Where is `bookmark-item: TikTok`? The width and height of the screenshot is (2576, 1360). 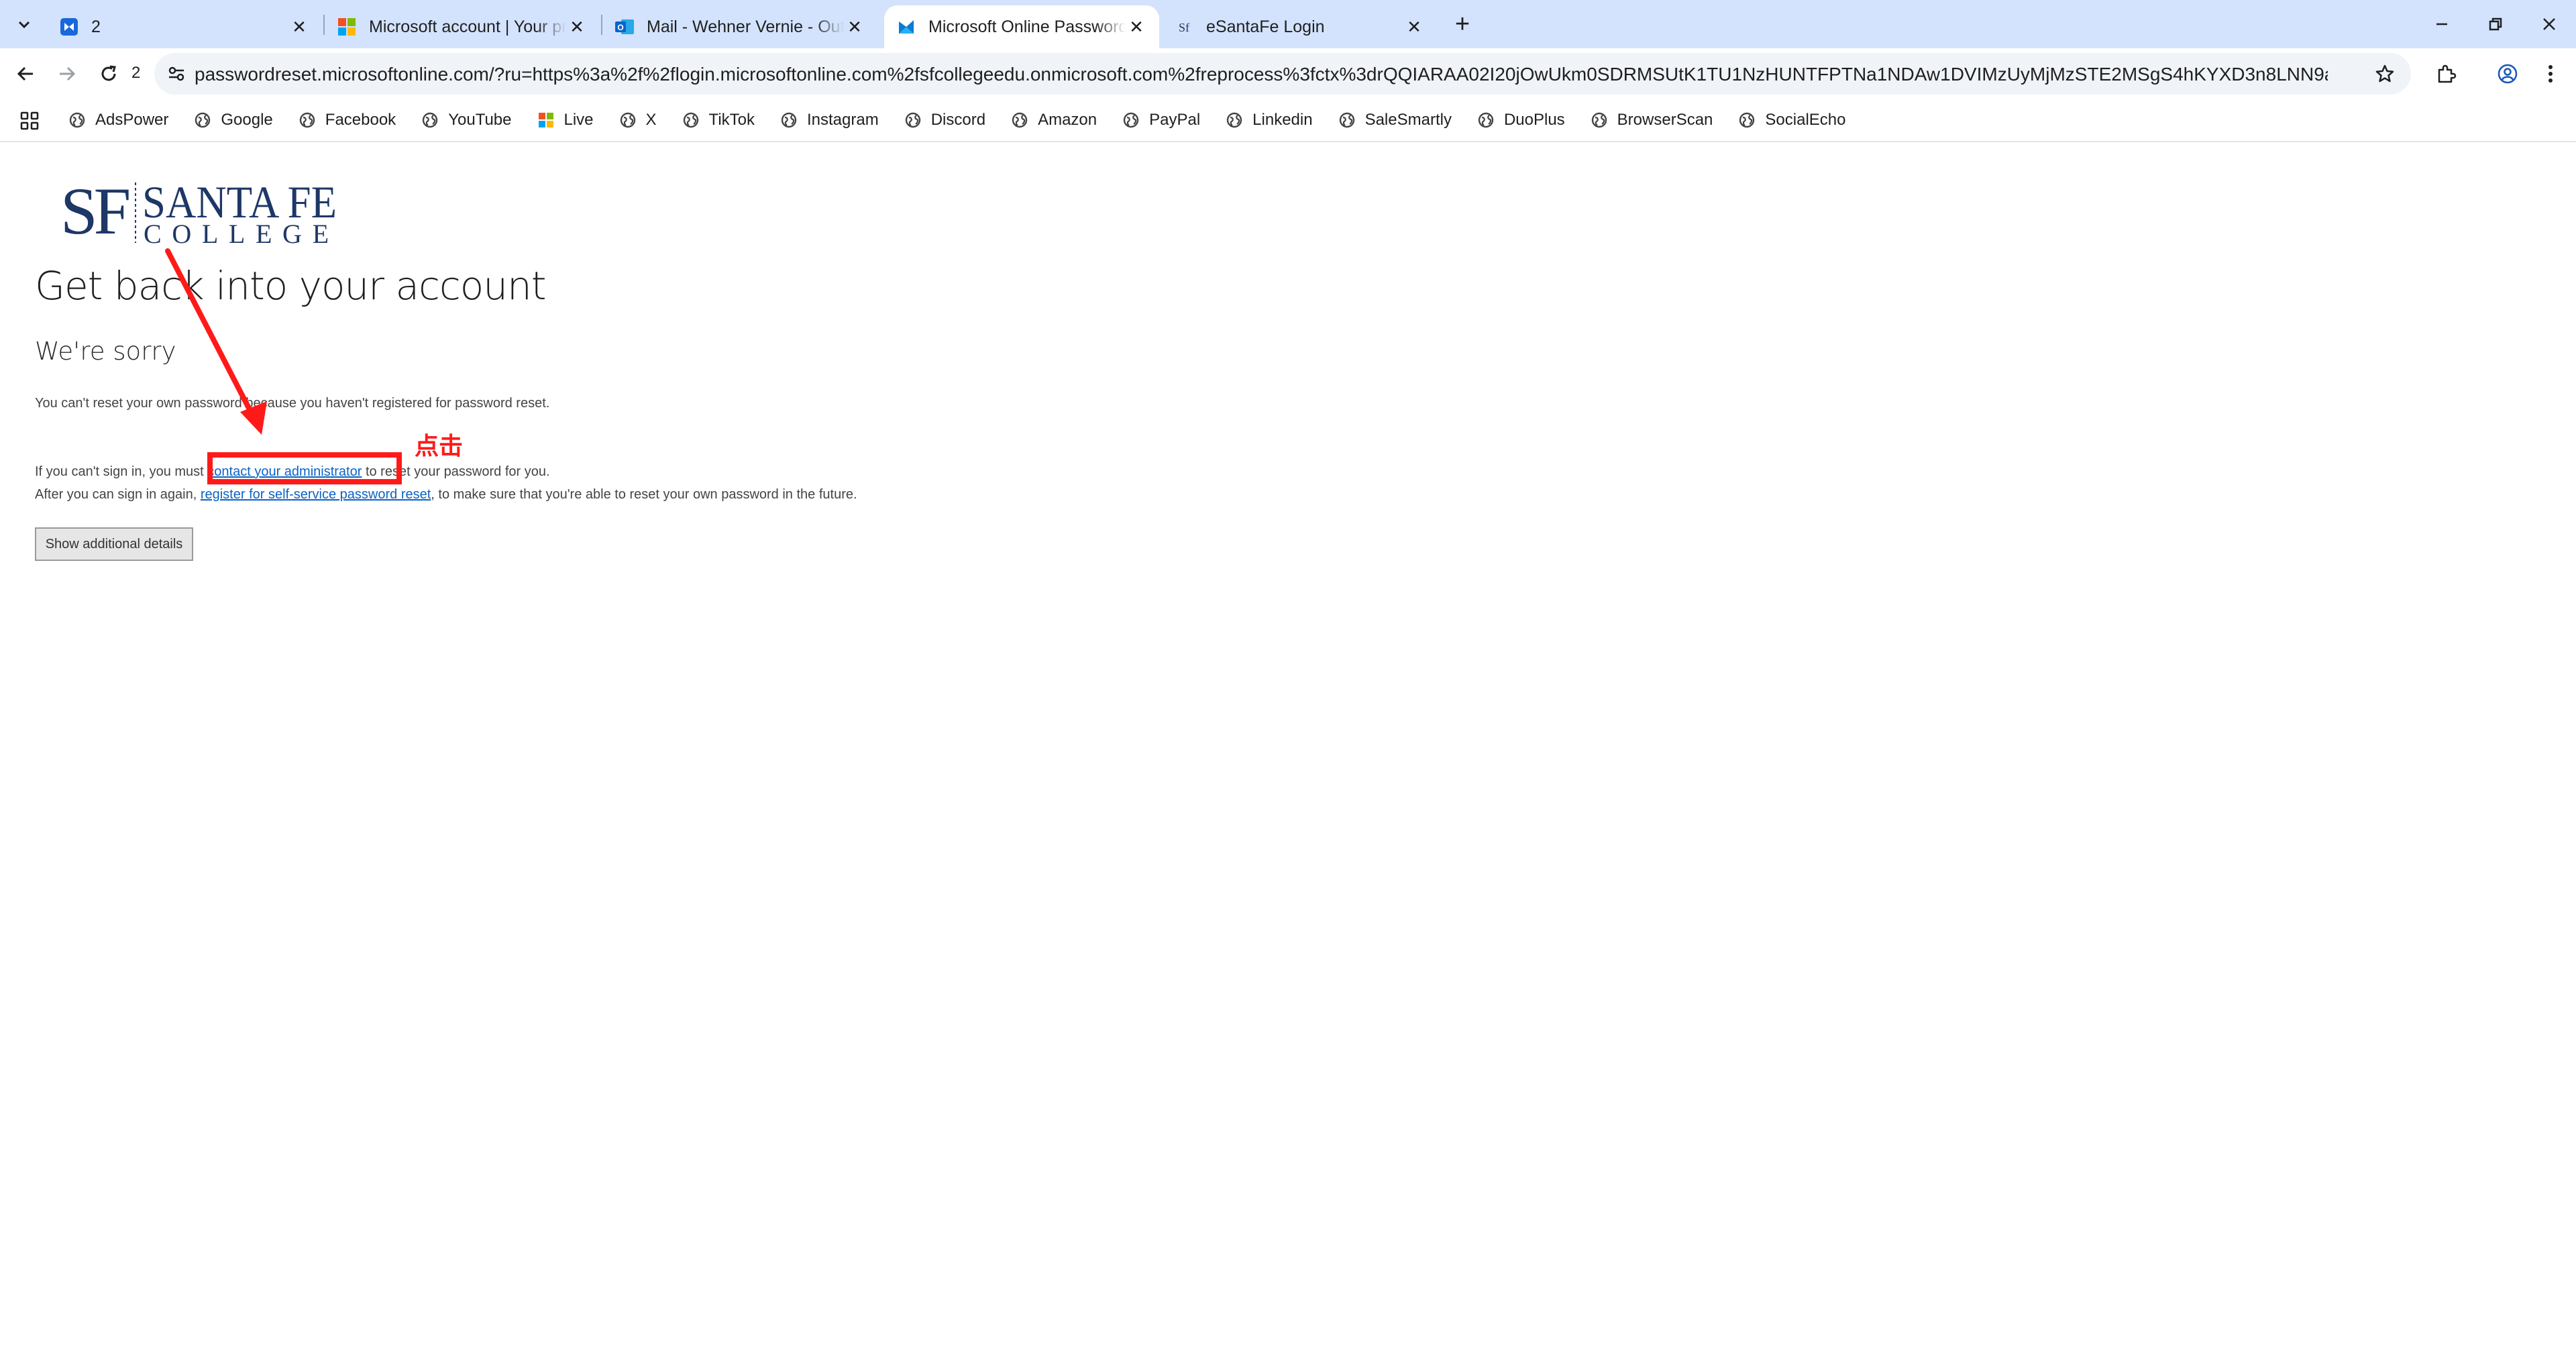
bookmark-item: TikTok is located at coordinates (718, 120).